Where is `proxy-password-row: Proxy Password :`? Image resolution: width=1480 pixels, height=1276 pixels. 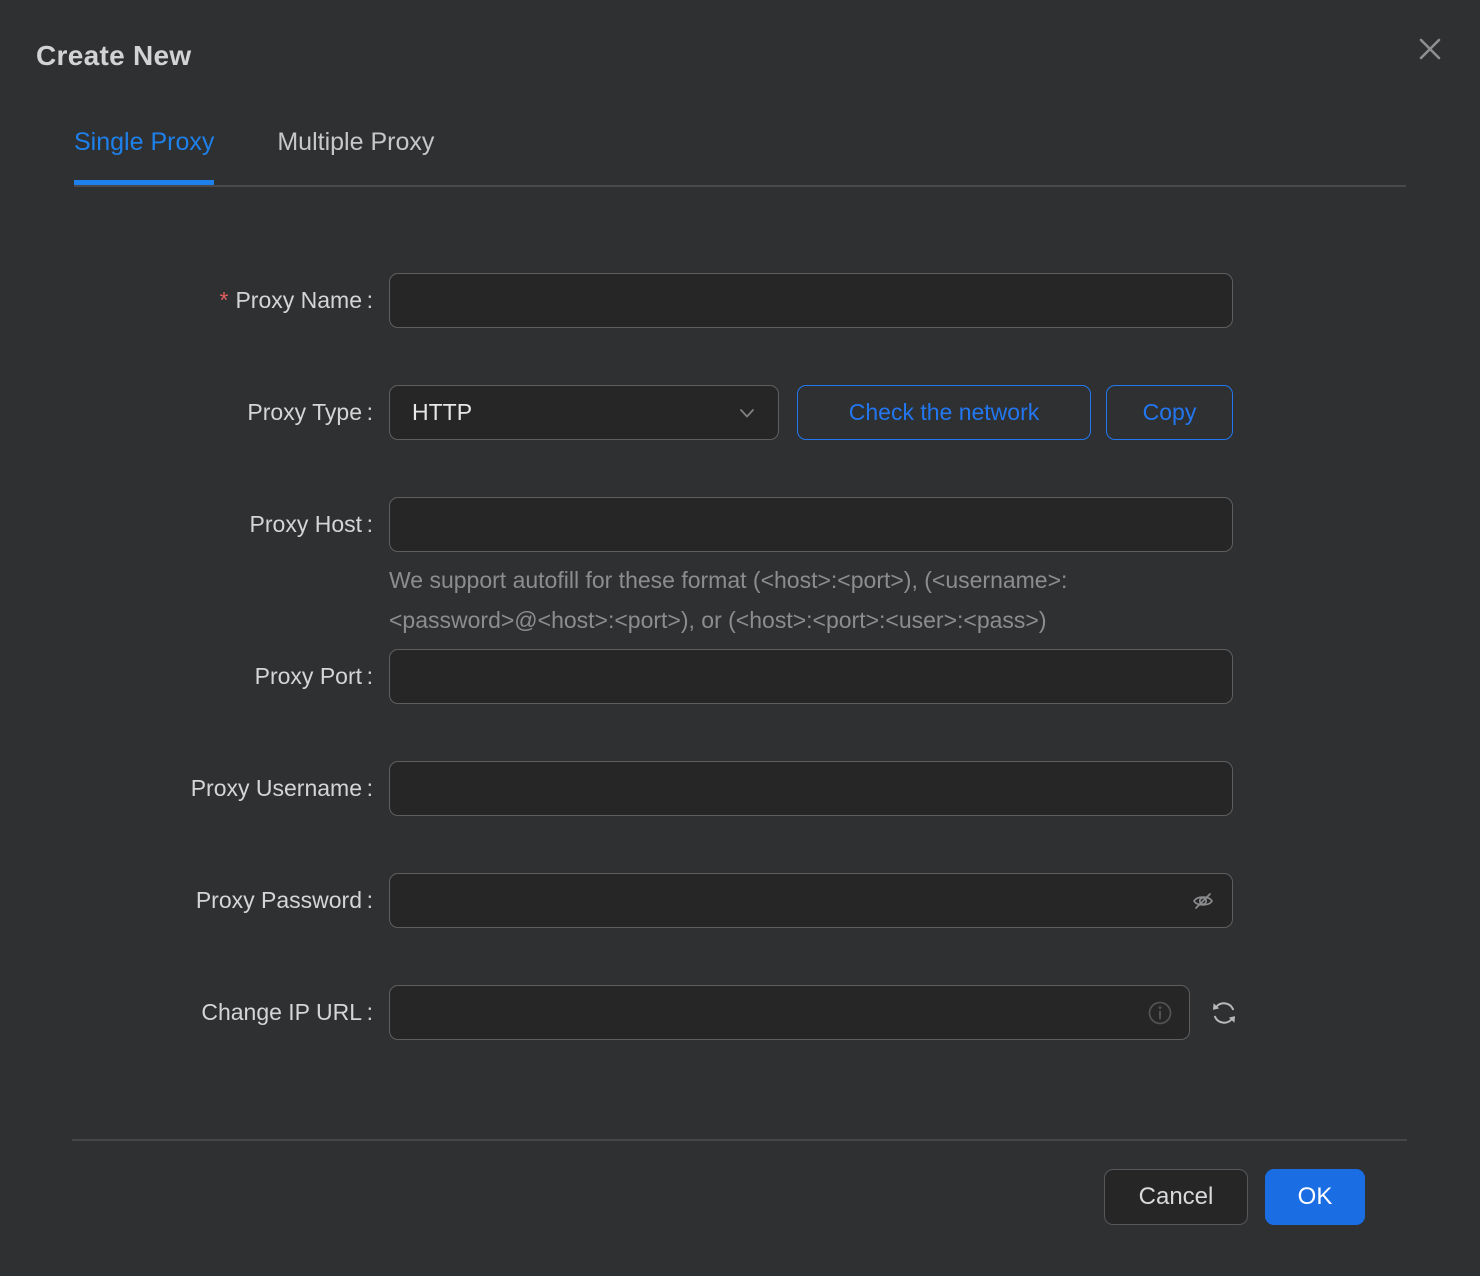
proxy-password-row: Proxy Password : is located at coordinates (740, 900).